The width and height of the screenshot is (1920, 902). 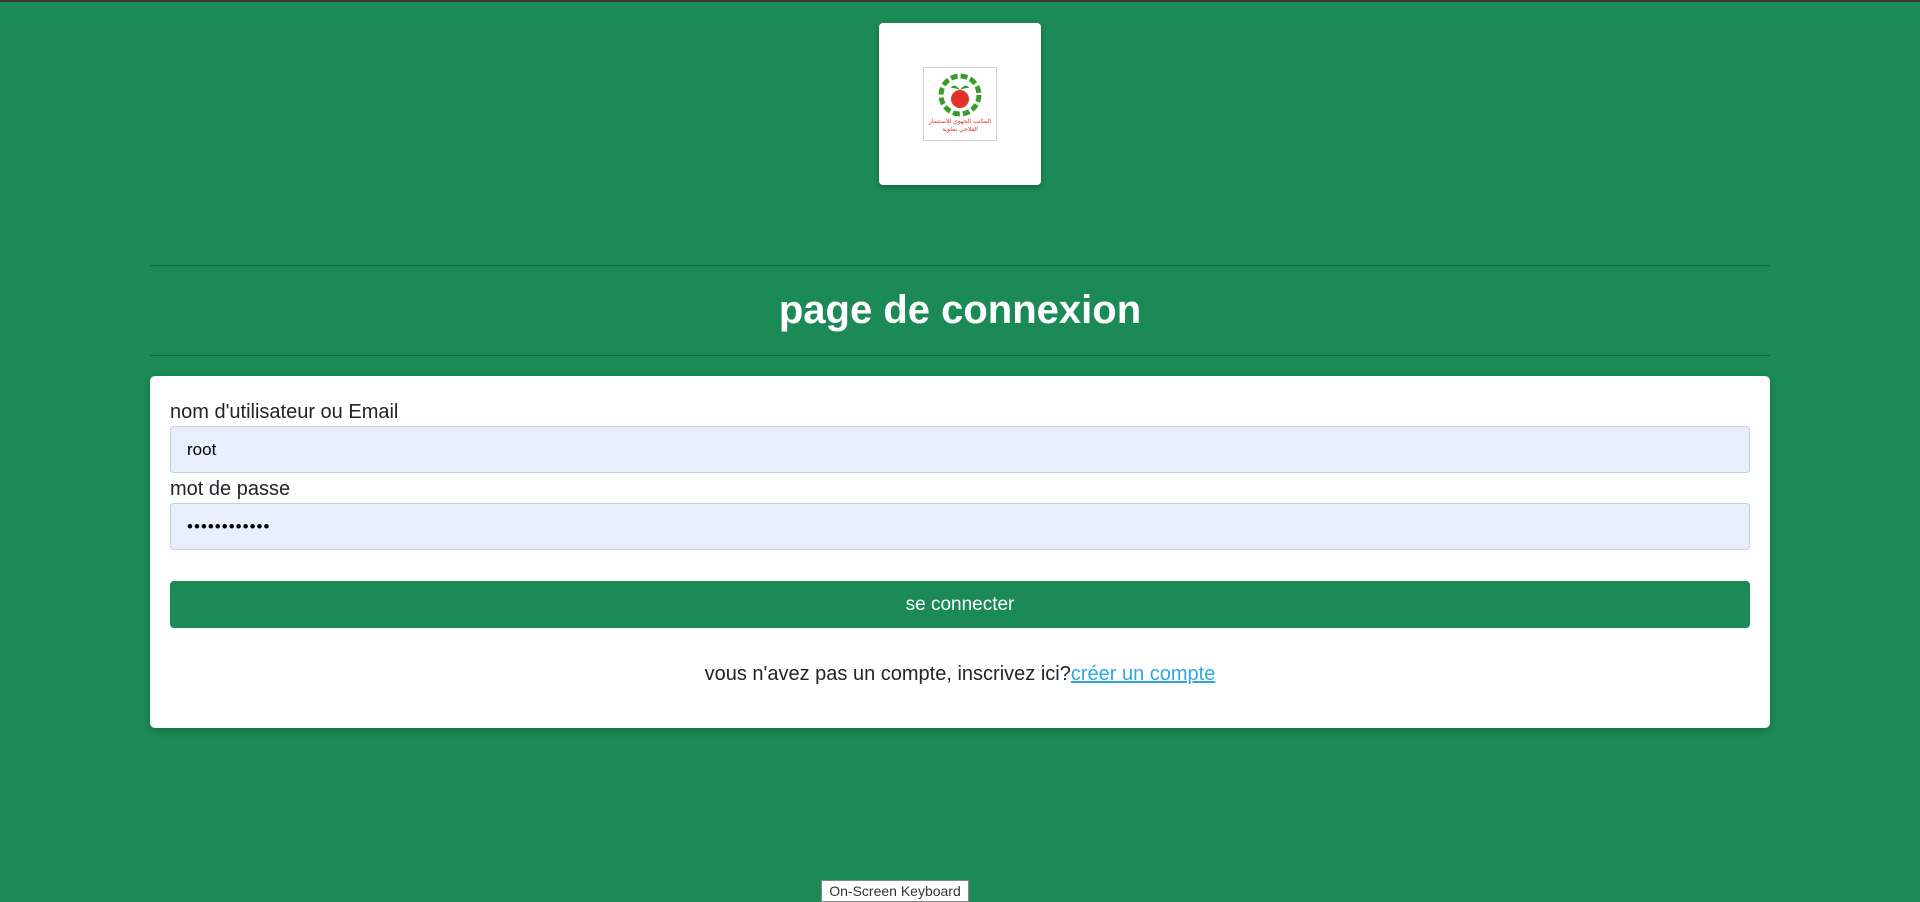 I want to click on password-input, so click(x=960, y=526).